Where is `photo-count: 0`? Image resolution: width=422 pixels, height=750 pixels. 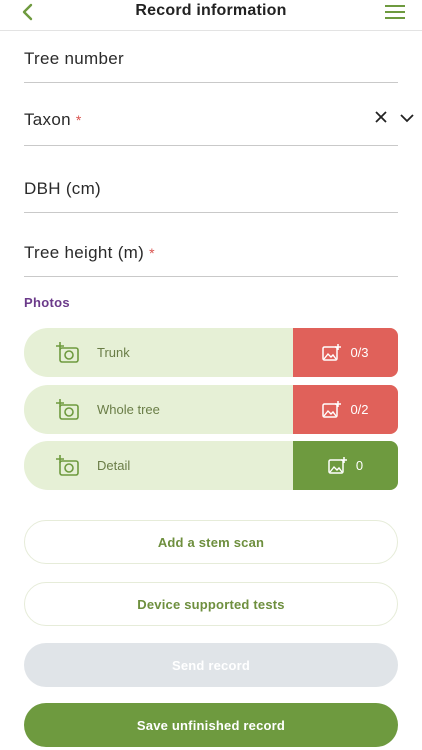 photo-count: 0 is located at coordinates (359, 465).